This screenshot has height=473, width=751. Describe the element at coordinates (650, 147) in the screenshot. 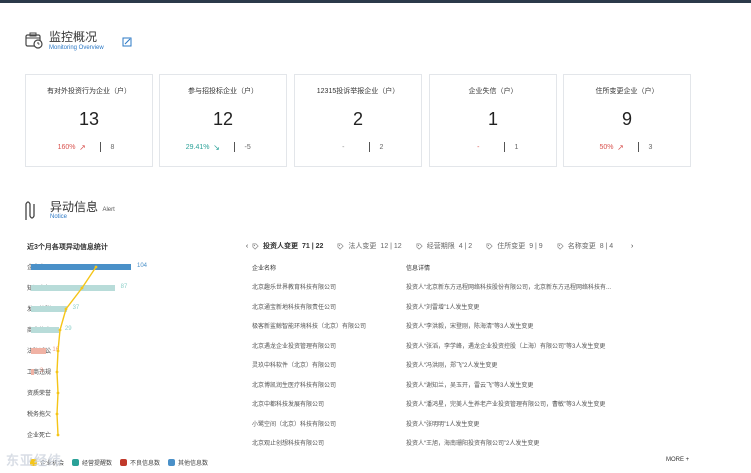

I see `card-delta: 3` at that location.